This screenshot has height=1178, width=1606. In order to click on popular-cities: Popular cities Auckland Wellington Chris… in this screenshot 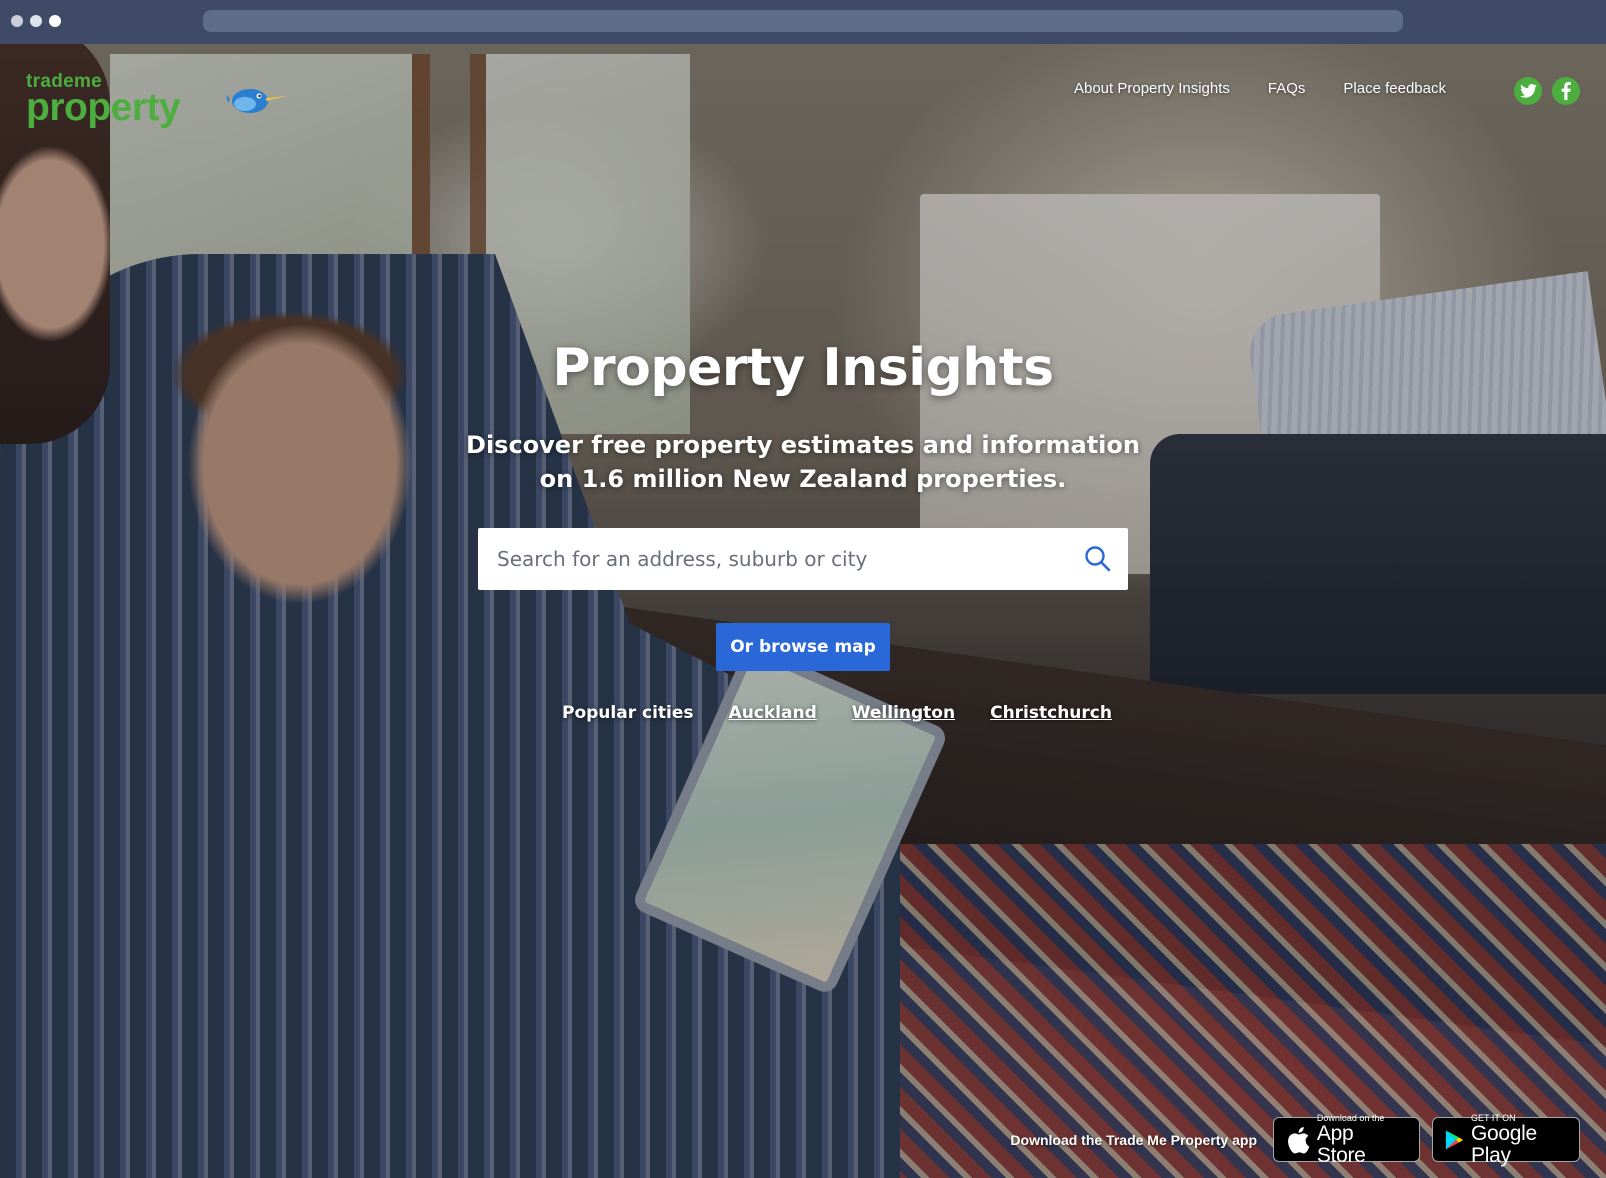, I will do `click(837, 713)`.